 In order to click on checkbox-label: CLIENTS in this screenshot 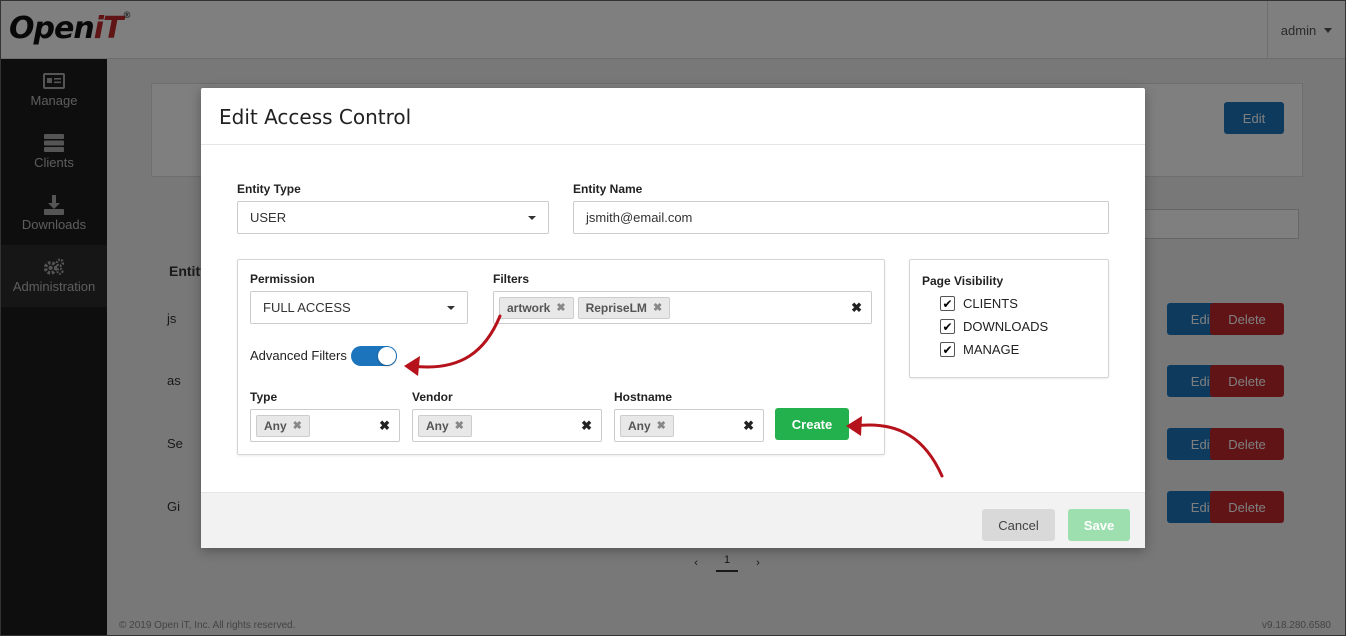, I will do `click(990, 303)`.